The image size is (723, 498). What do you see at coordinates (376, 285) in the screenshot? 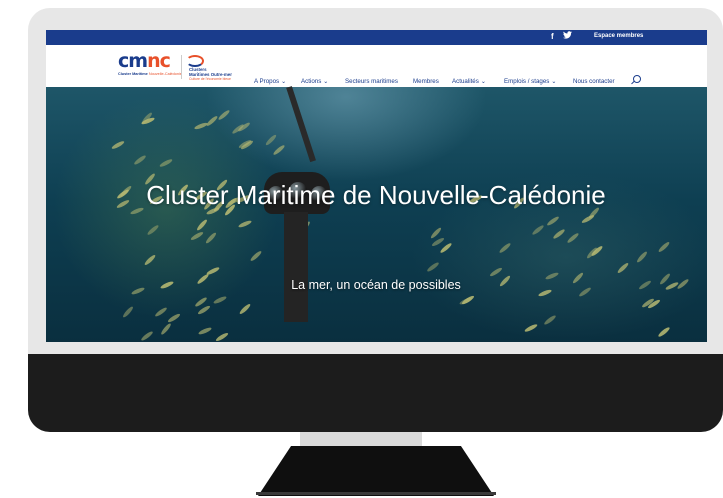
I see `hero-subtitle: La mer, un océan de possibles` at bounding box center [376, 285].